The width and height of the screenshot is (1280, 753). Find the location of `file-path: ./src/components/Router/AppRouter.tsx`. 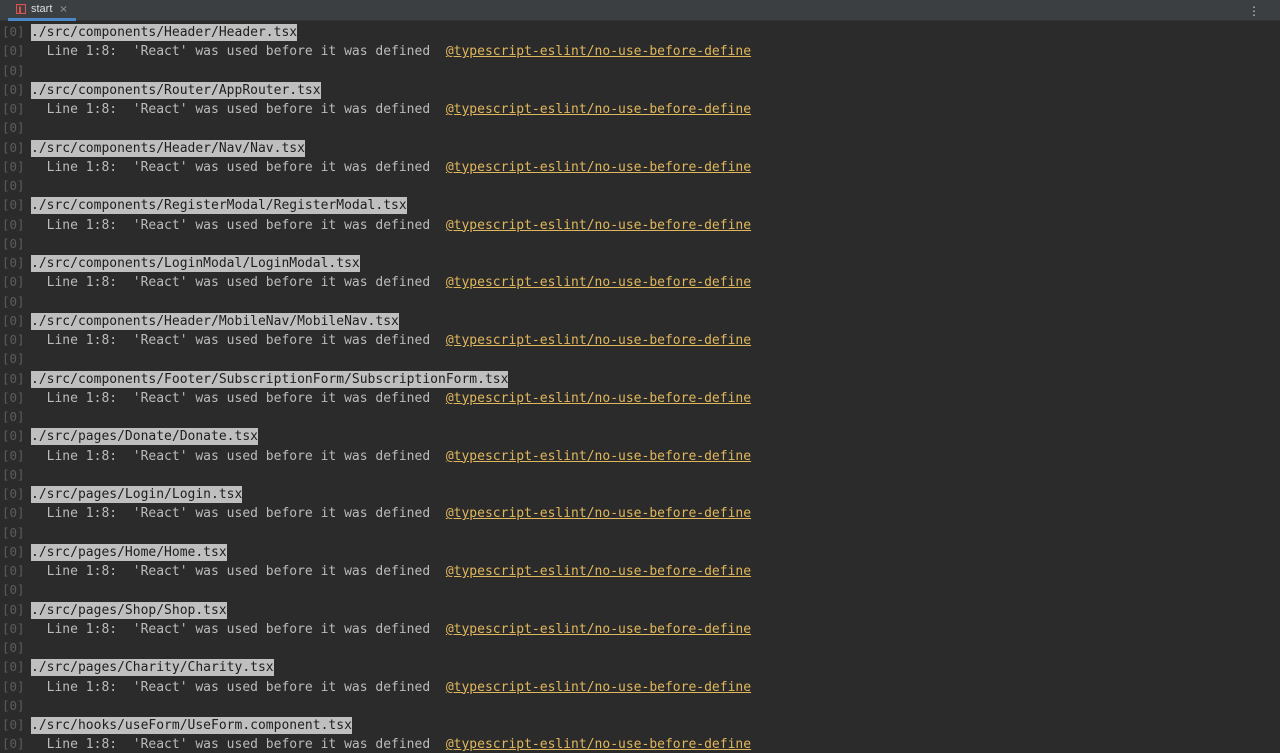

file-path: ./src/components/Router/AppRouter.tsx is located at coordinates (176, 90).